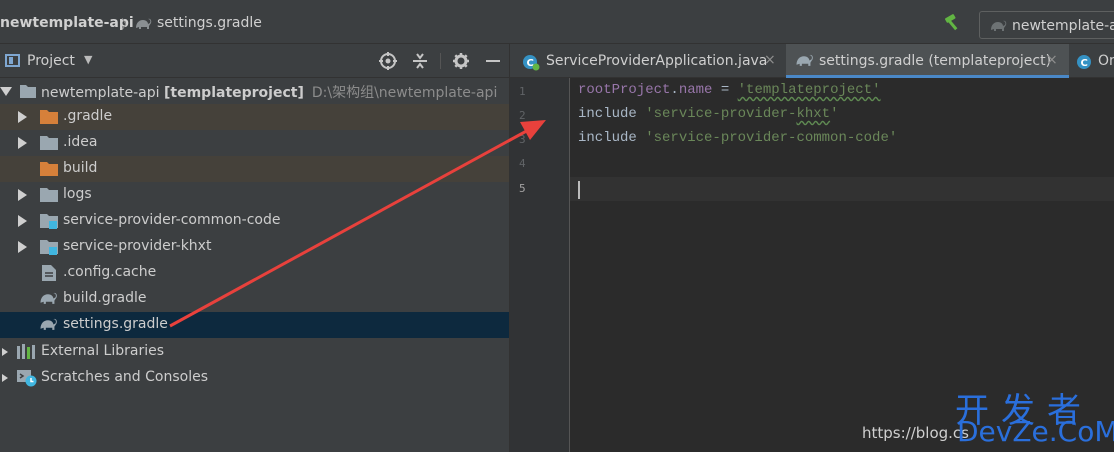  I want to click on watermark-brand: DevZe.CoM, so click(1035, 431).